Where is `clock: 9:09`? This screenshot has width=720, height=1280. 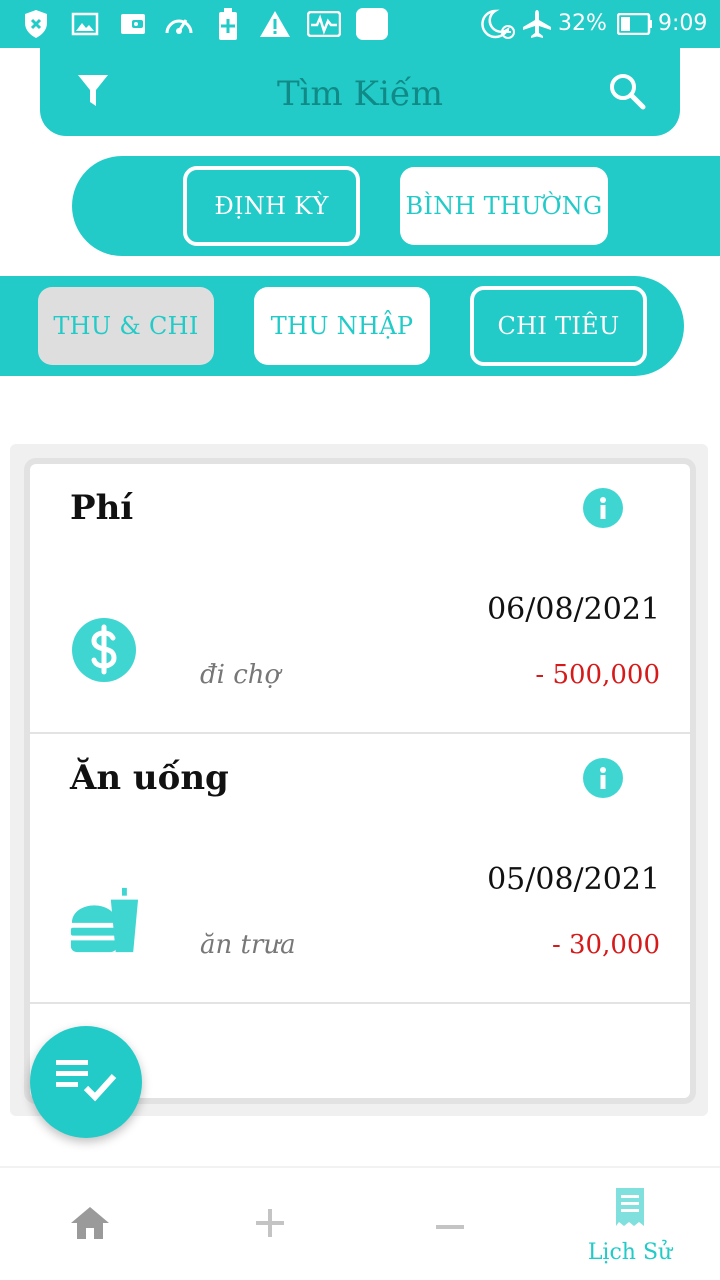 clock: 9:09 is located at coordinates (683, 23).